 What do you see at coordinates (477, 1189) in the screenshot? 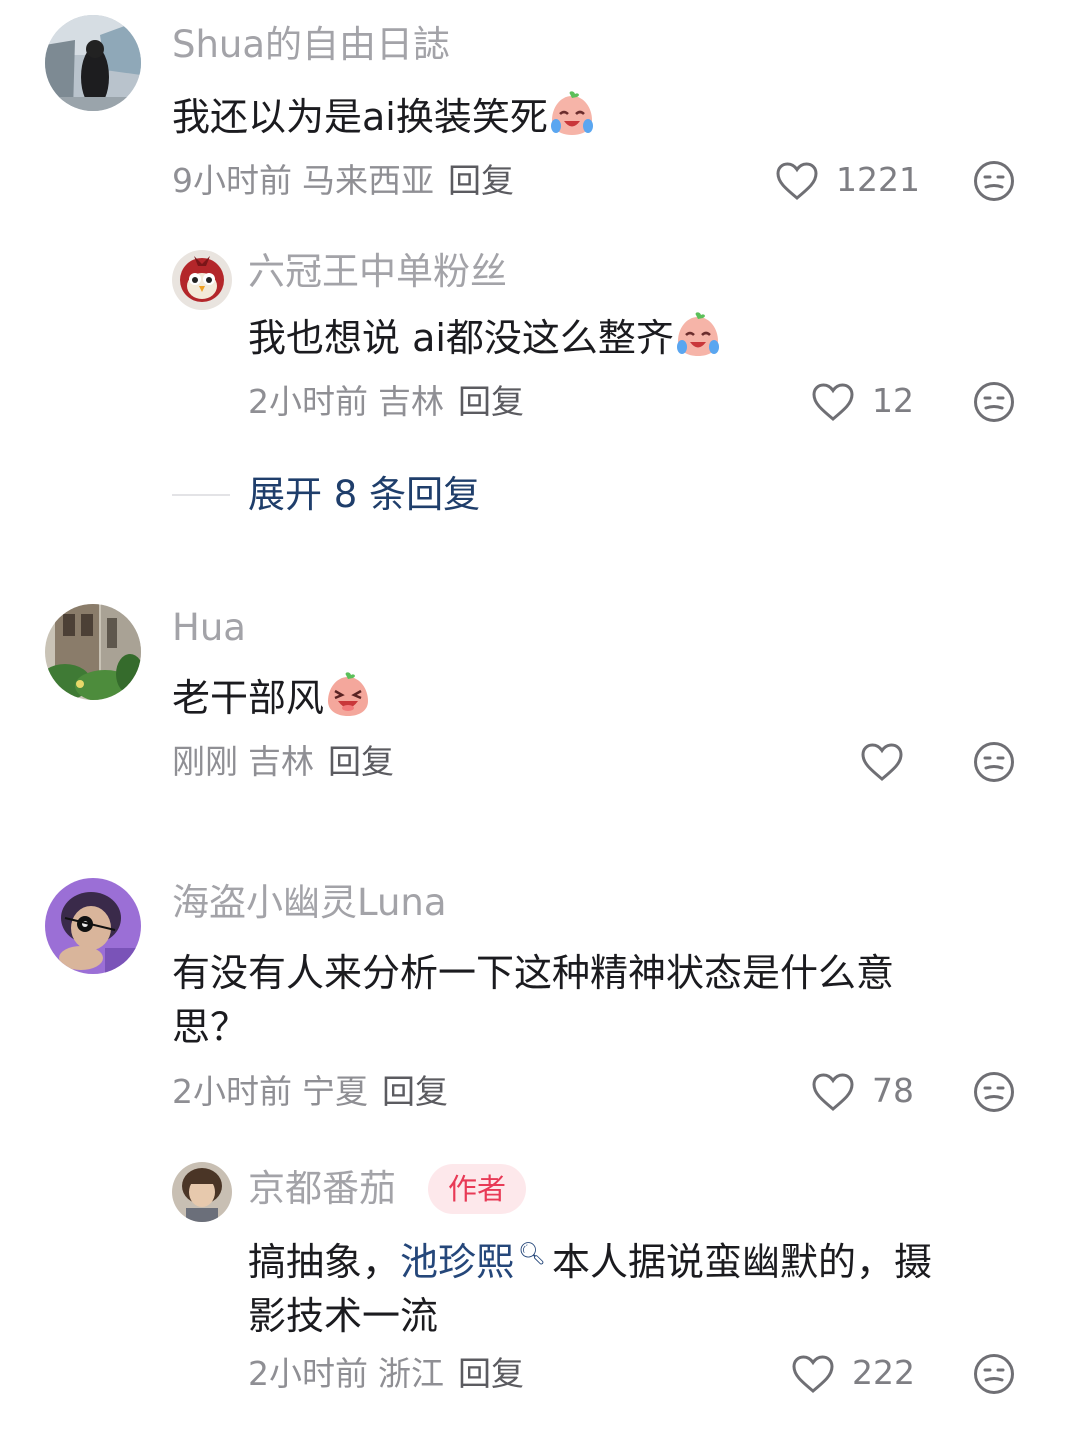
I see `author-badge: 作者` at bounding box center [477, 1189].